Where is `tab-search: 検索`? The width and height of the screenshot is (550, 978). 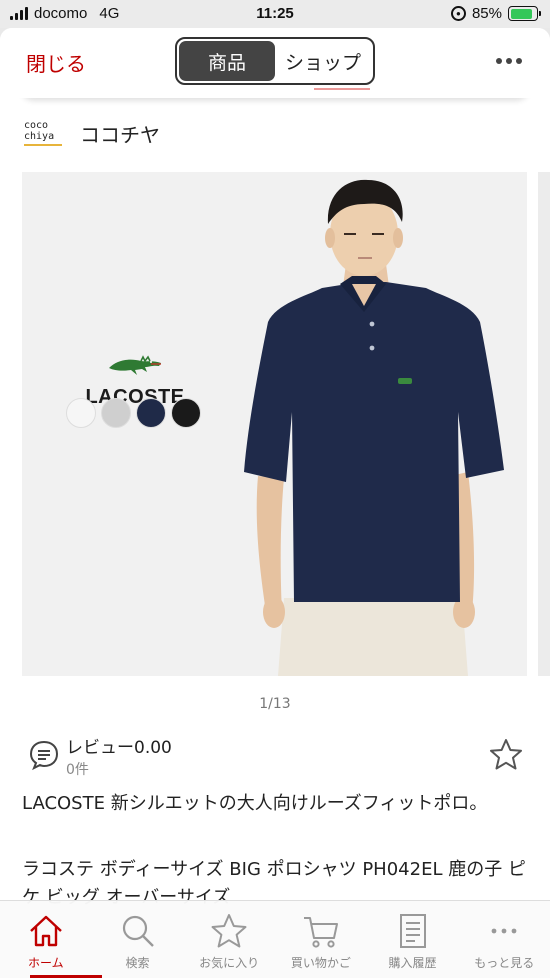 tab-search: 検索 is located at coordinates (138, 939).